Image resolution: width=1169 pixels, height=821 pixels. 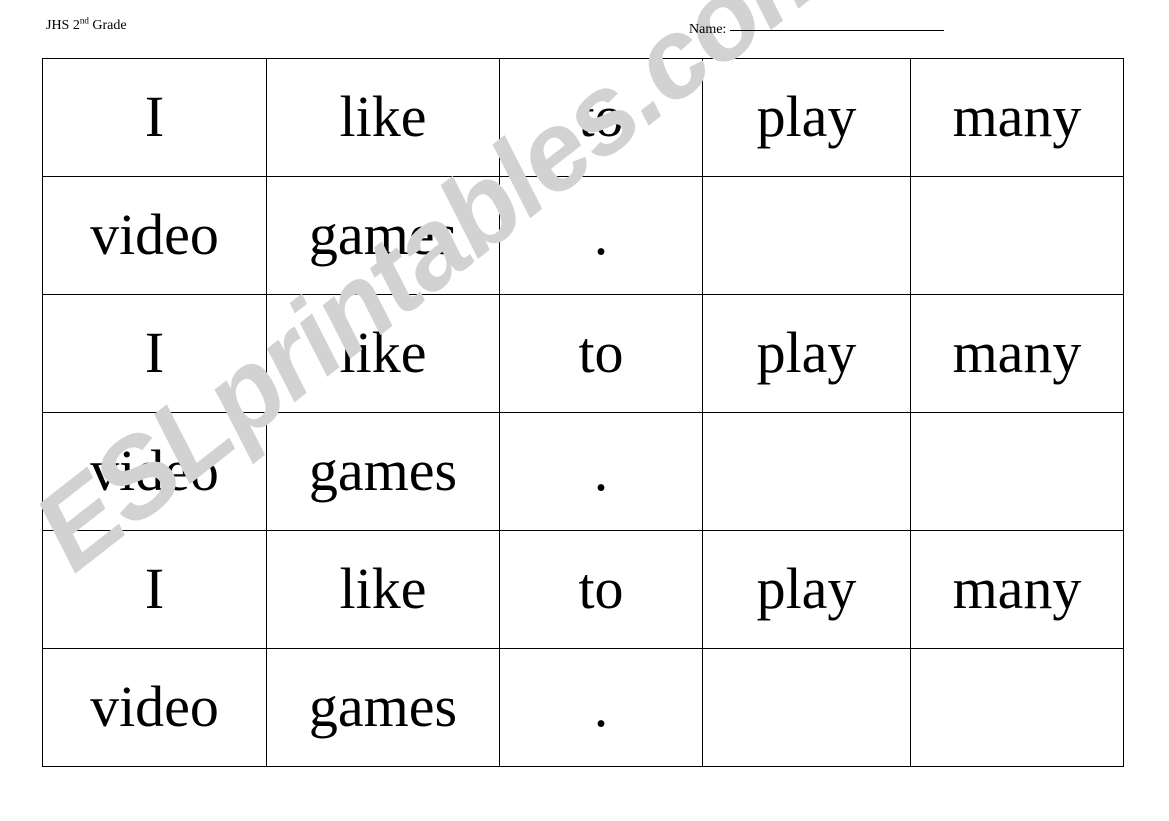 I want to click on name-label: Name:, so click(x=708, y=29).